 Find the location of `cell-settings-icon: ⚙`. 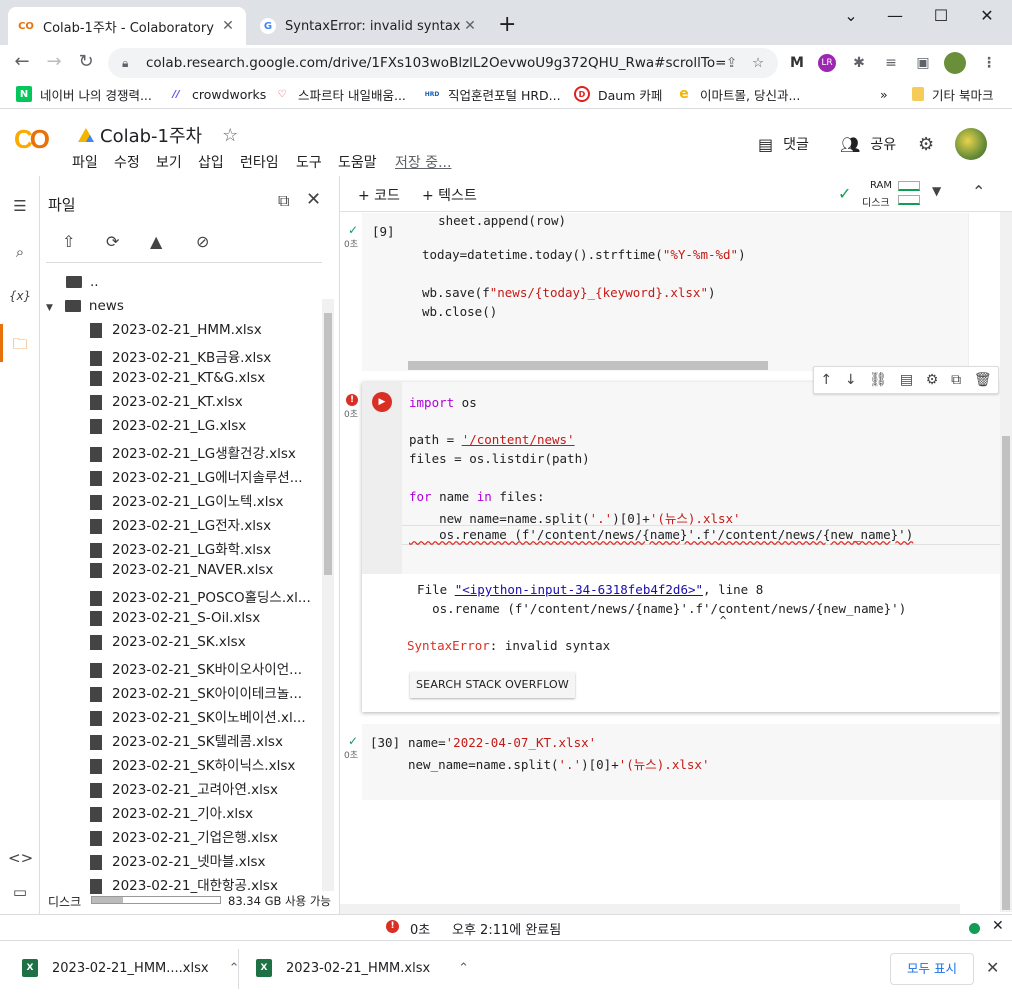

cell-settings-icon: ⚙ is located at coordinates (932, 380).